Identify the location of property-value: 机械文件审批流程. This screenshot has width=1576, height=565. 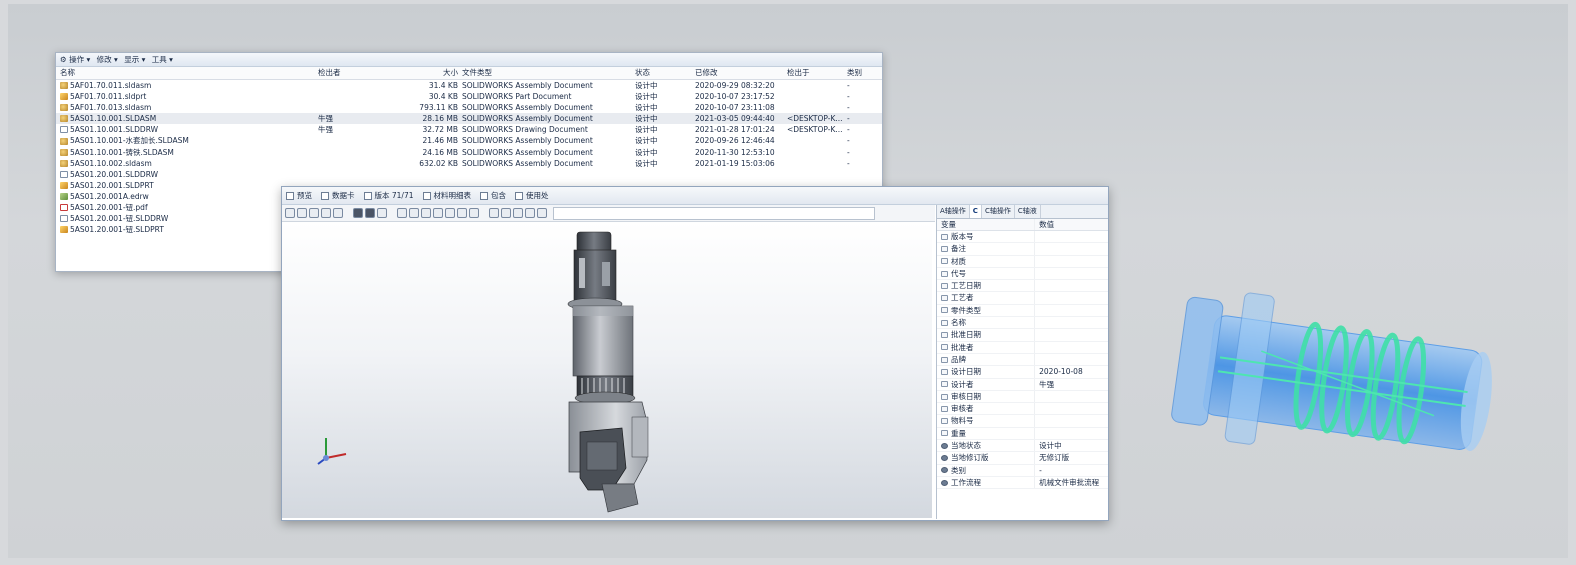
(1071, 482).